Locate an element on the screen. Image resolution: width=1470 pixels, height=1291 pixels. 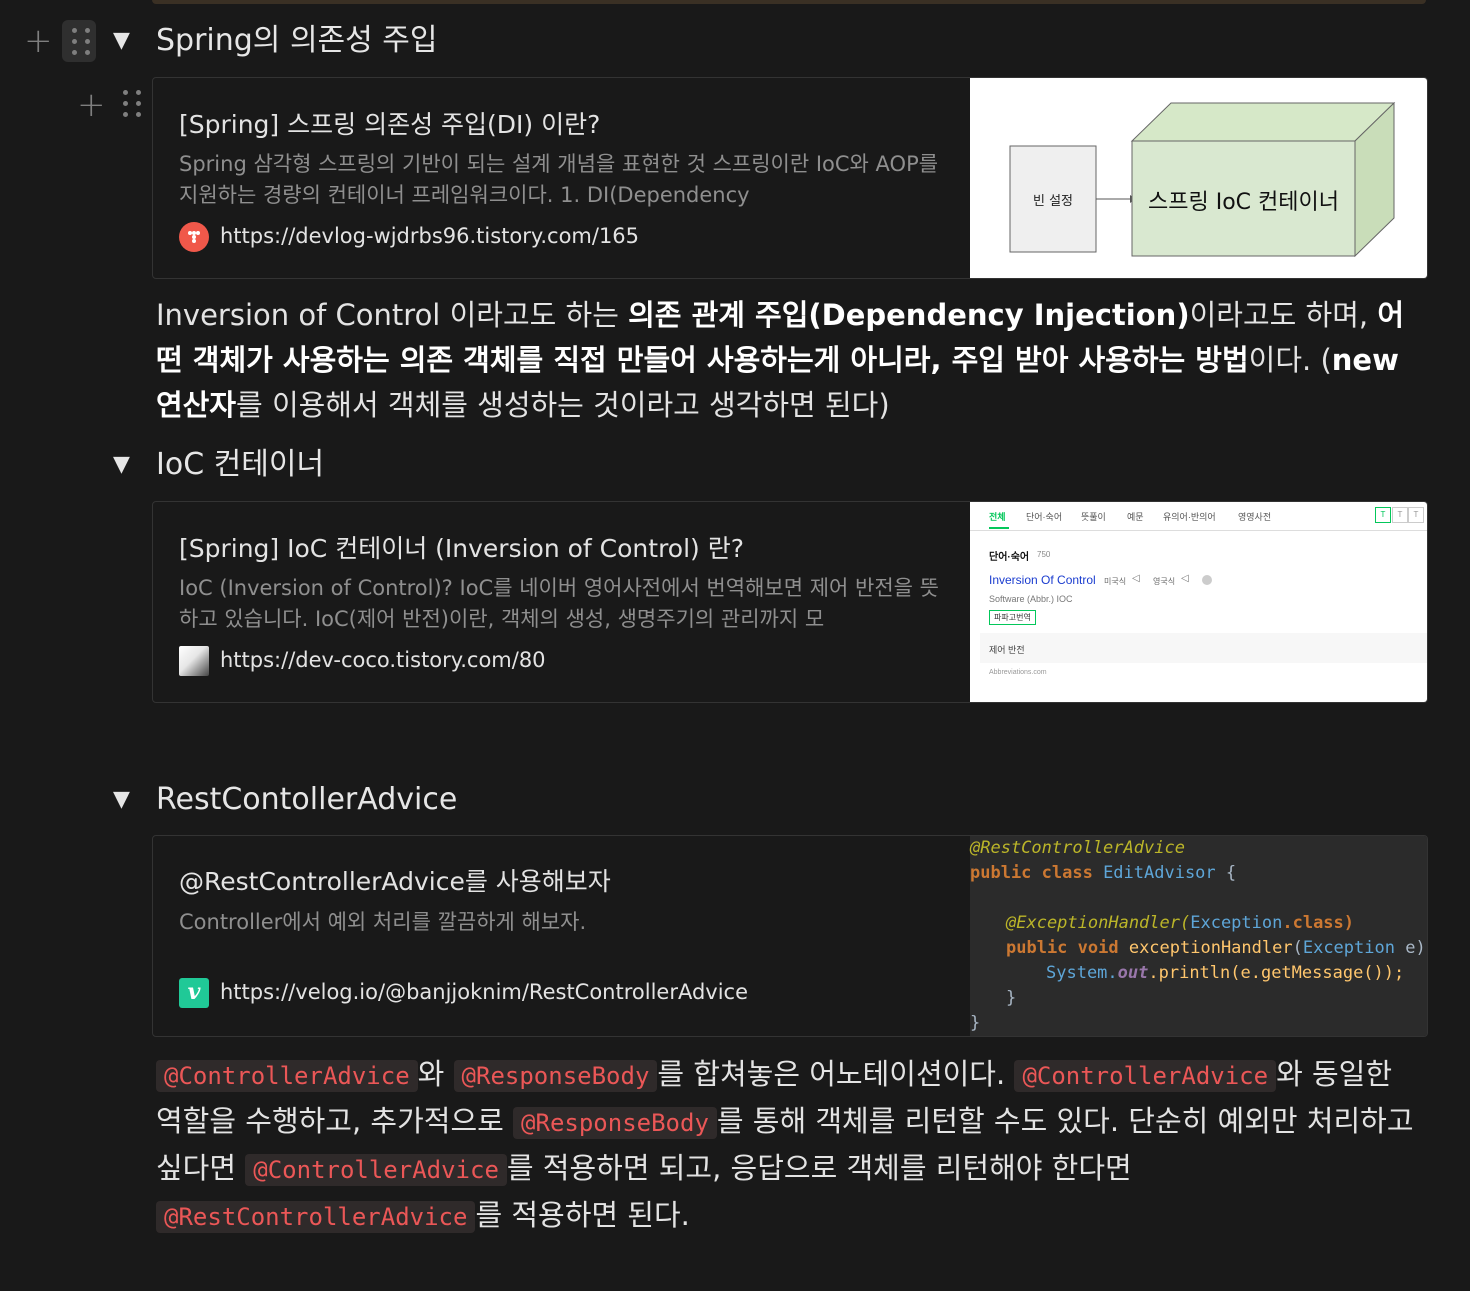
thumb-tab: 단어·숙어 is located at coordinates (1044, 517).